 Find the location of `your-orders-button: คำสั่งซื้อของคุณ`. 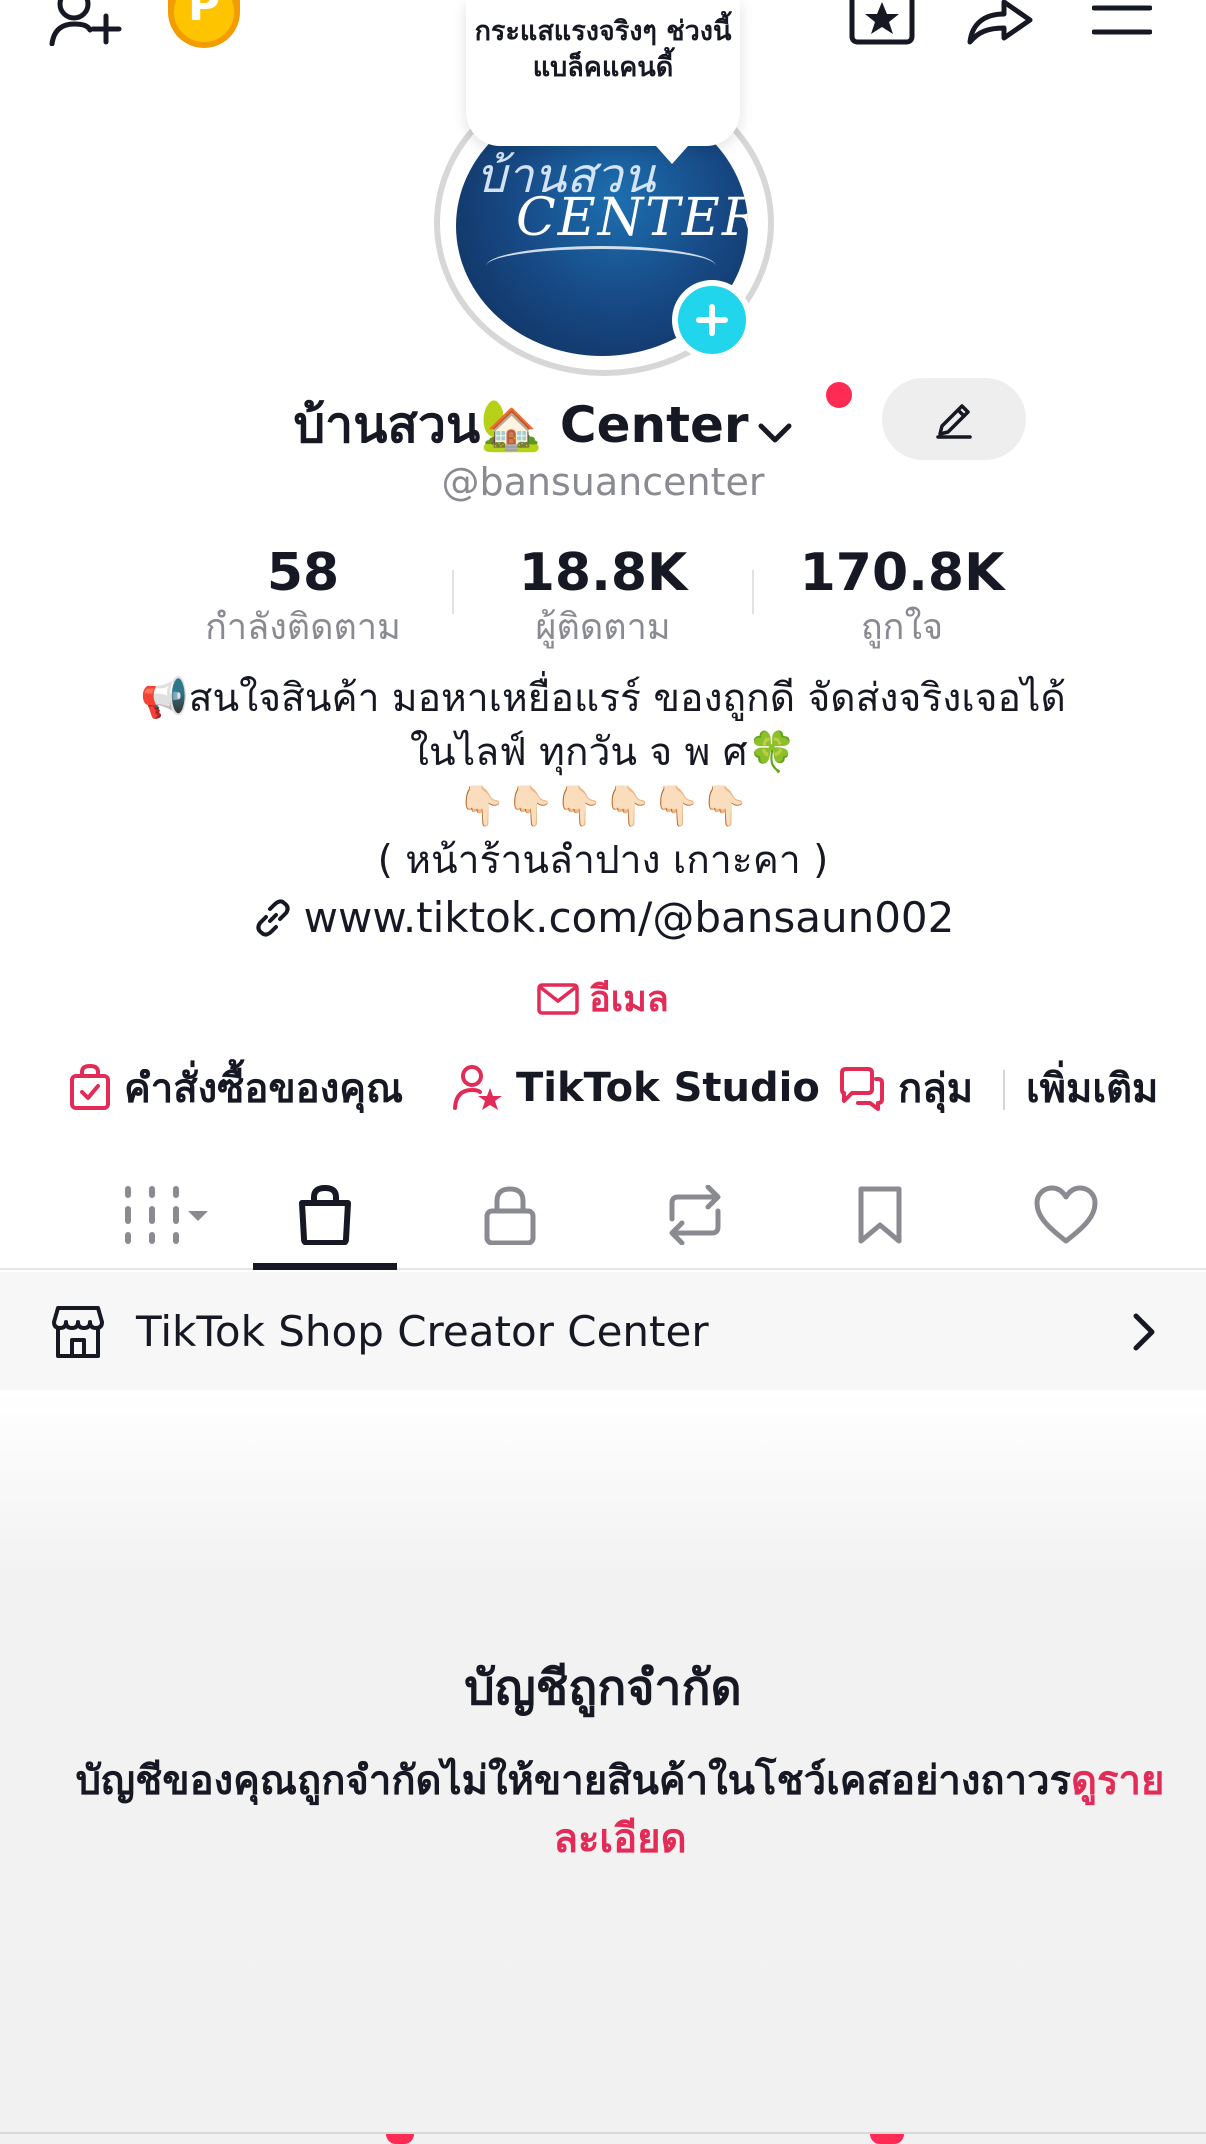

your-orders-button: คำสั่งซื้อของคุณ is located at coordinates (235, 1088).